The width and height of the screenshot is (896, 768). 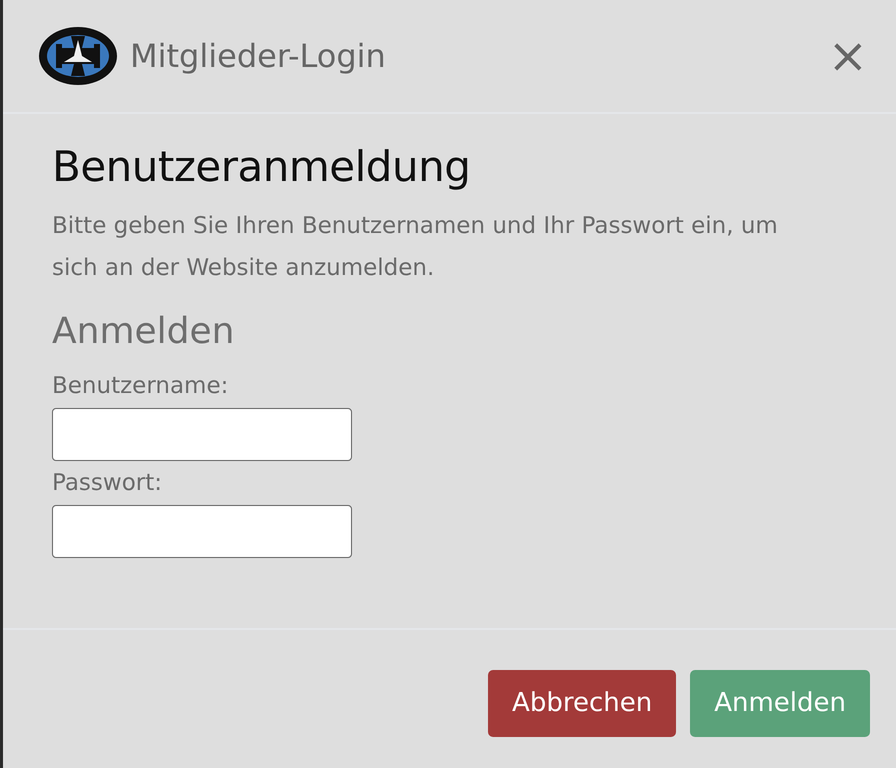 I want to click on field-label: Benutzername:, so click(x=141, y=386).